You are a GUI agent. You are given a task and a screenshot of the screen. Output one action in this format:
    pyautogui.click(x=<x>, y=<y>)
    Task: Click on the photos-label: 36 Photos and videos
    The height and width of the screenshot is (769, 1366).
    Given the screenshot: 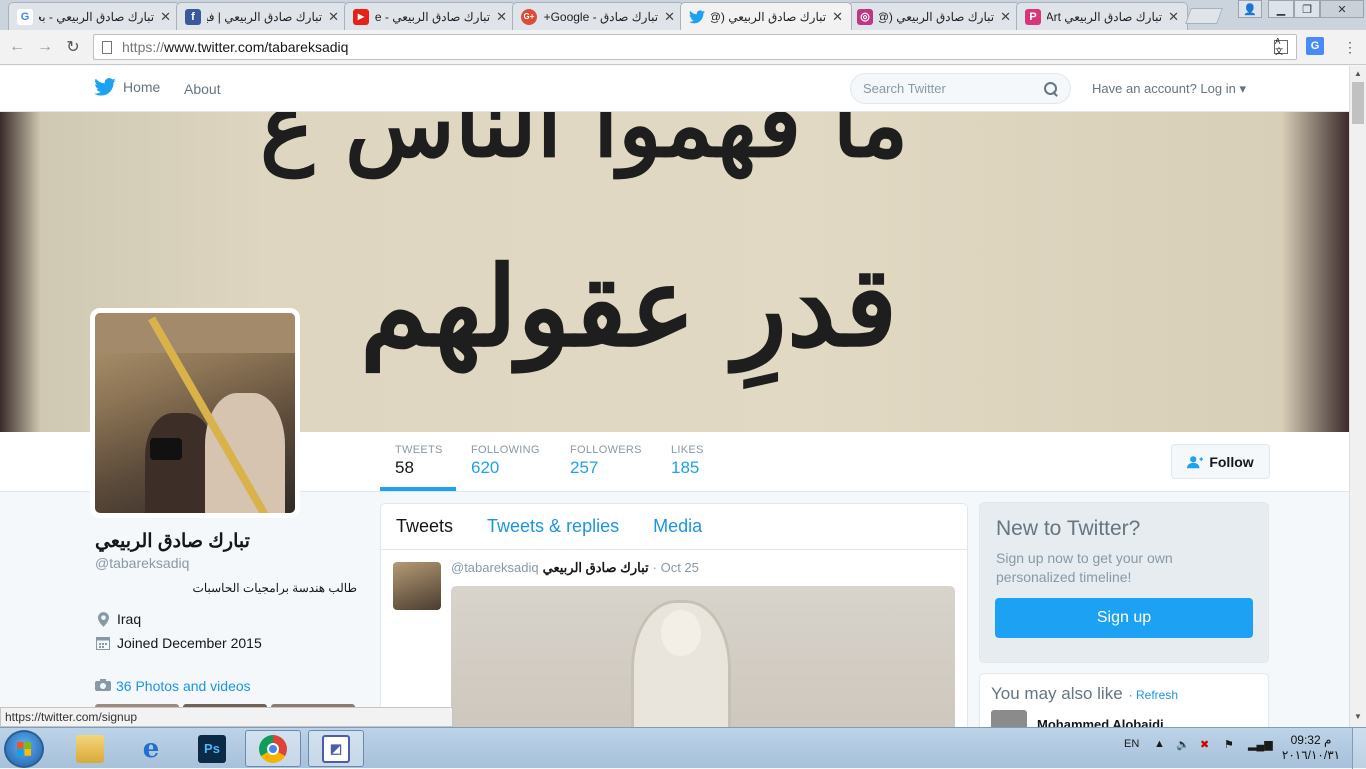 What is the action you would take?
    pyautogui.click(x=183, y=686)
    